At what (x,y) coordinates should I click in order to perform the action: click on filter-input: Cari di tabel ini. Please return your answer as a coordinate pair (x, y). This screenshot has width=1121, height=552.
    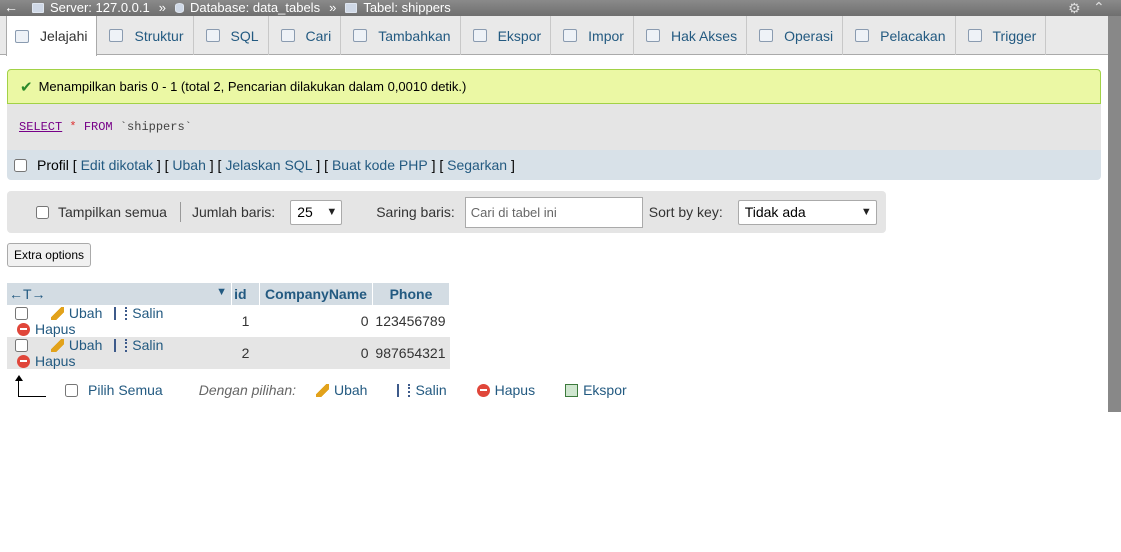
    Looking at the image, I should click on (553, 212).